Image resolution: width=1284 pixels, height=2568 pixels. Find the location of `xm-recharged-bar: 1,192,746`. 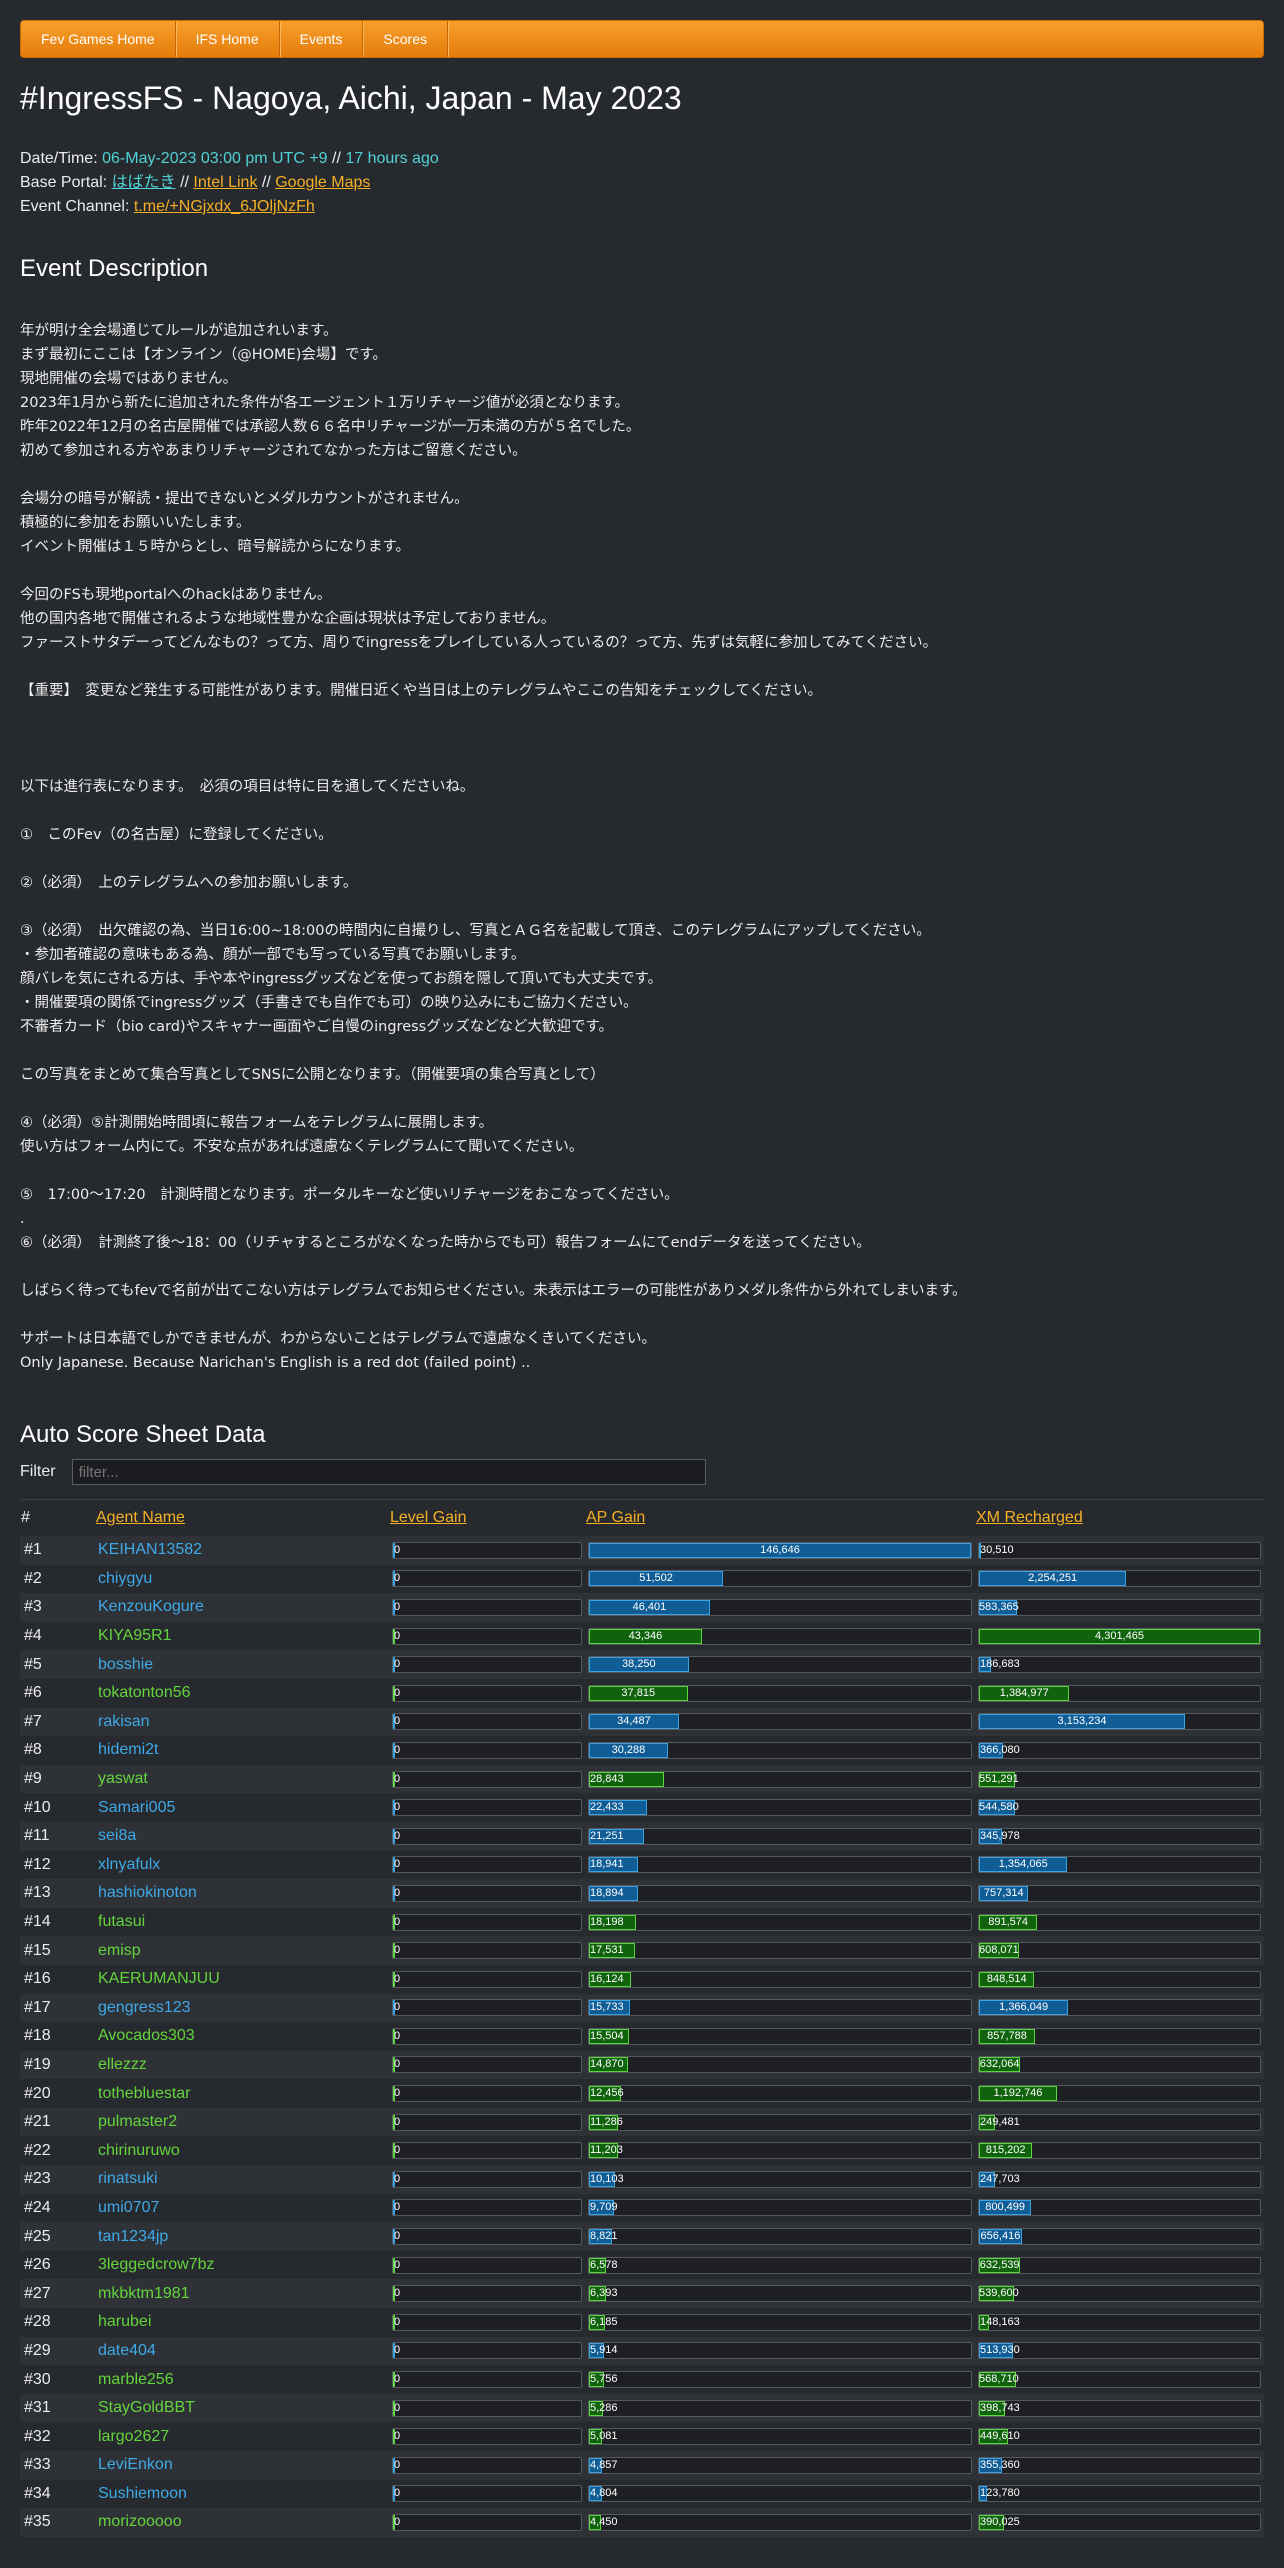

xm-recharged-bar: 1,192,746 is located at coordinates (1119, 2094).